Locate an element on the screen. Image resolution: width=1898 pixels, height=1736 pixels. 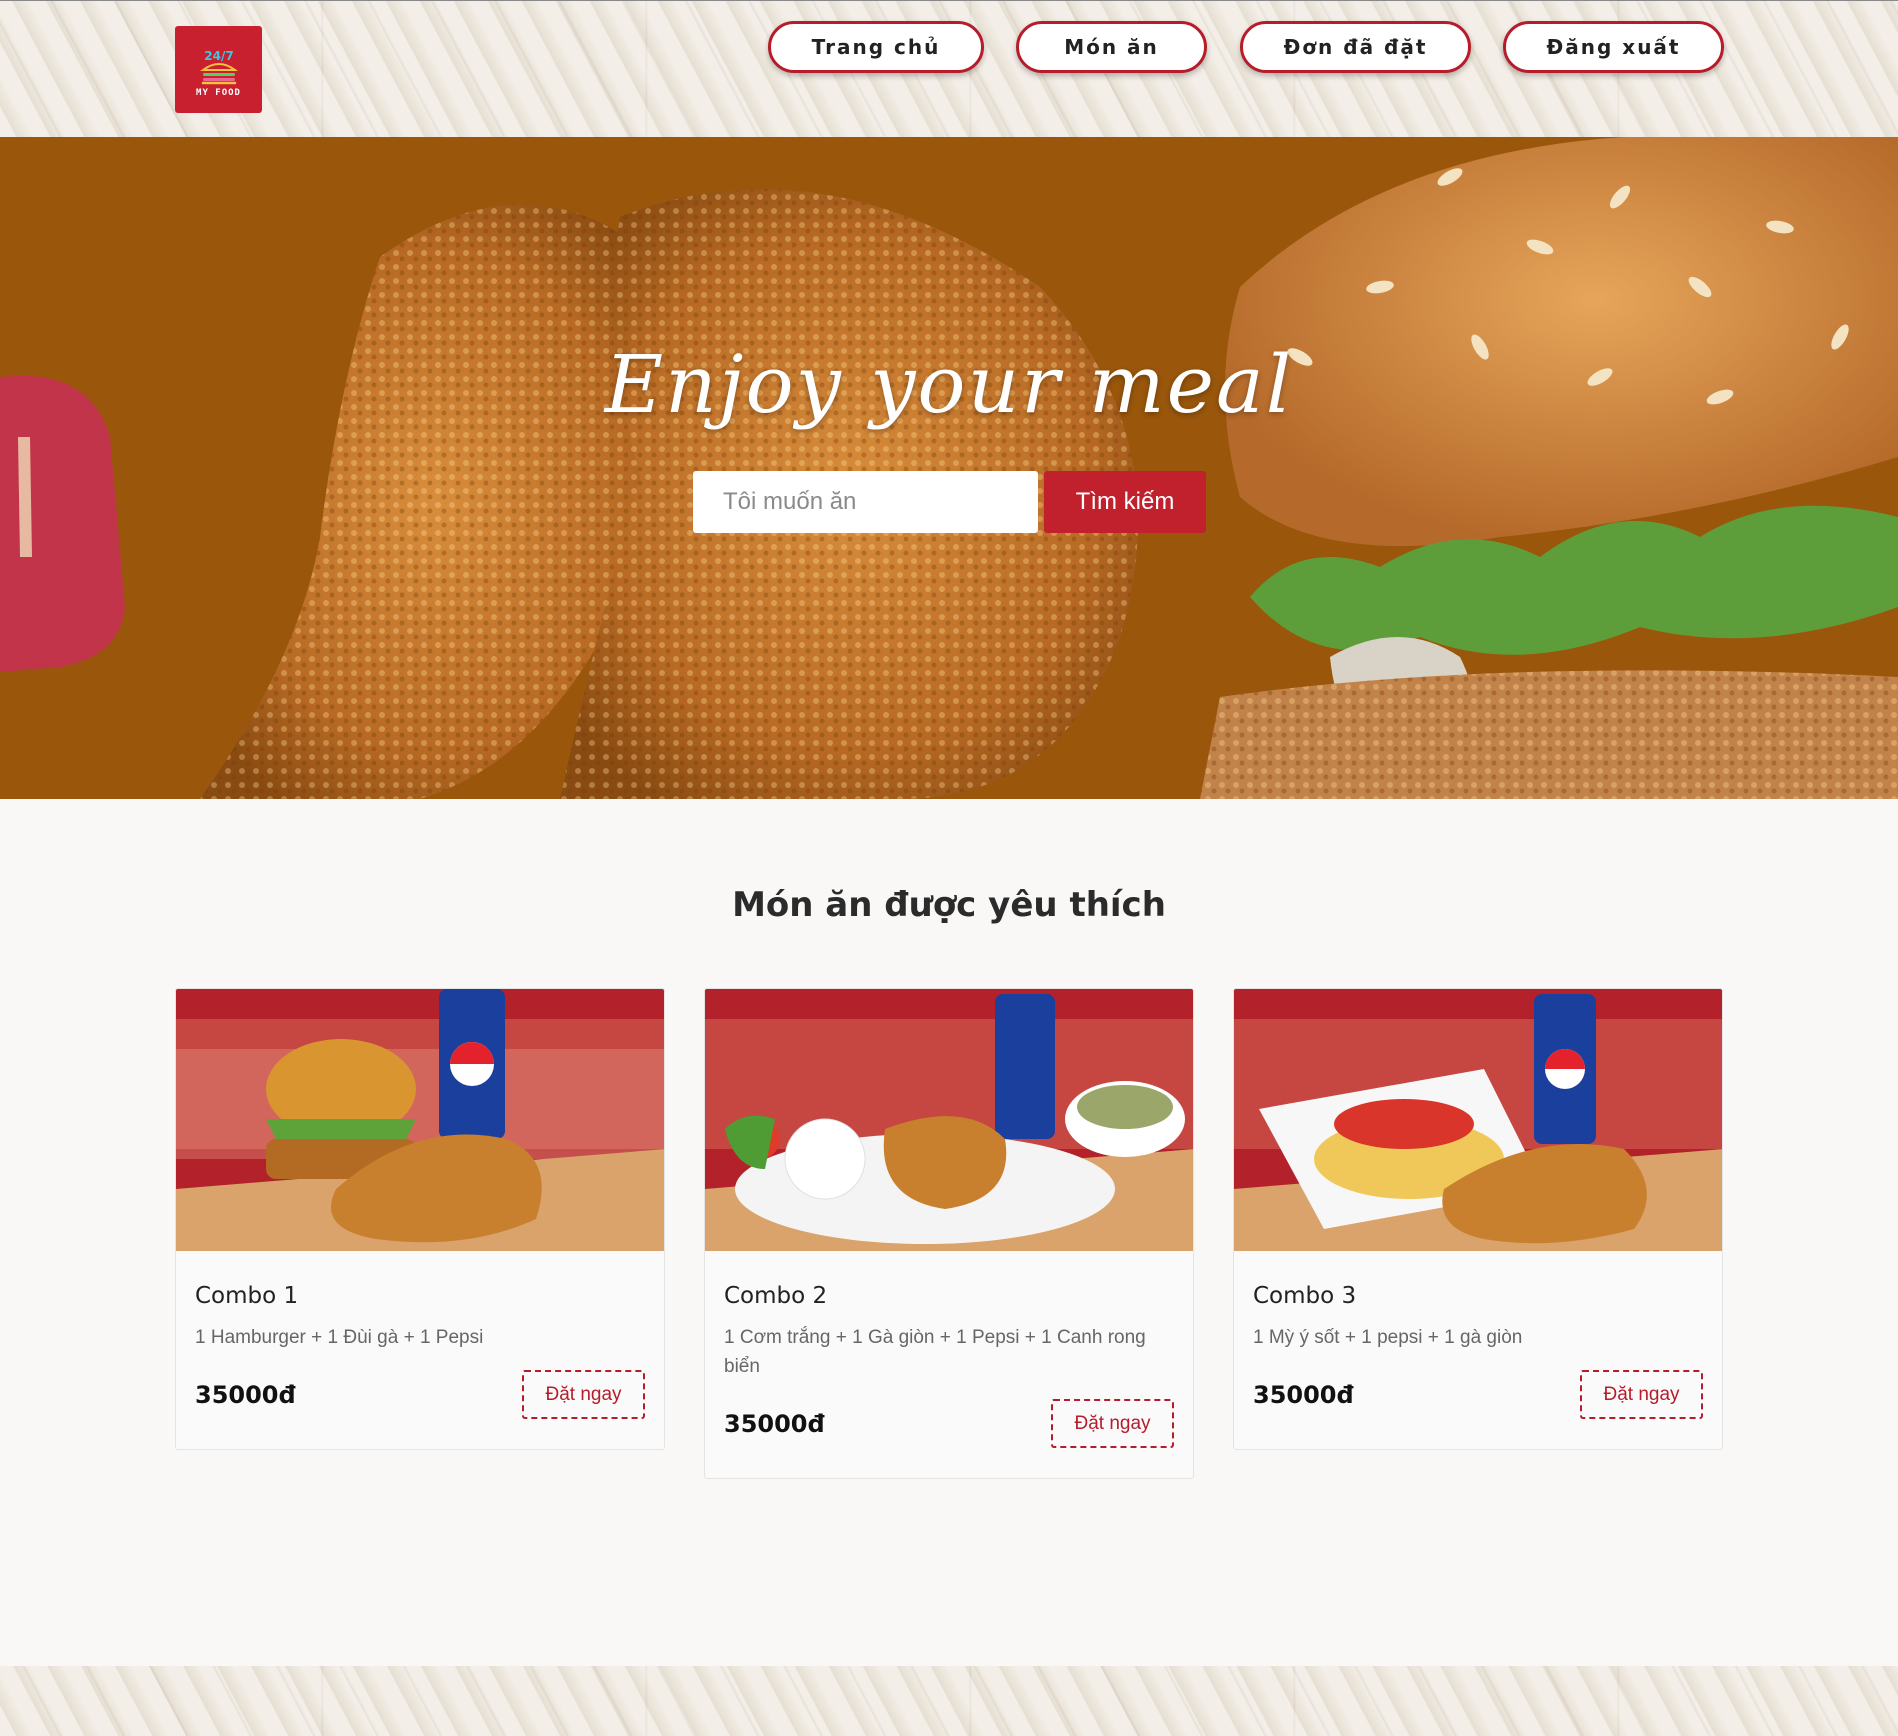
card-title: Combo 3 is located at coordinates (1305, 1296).